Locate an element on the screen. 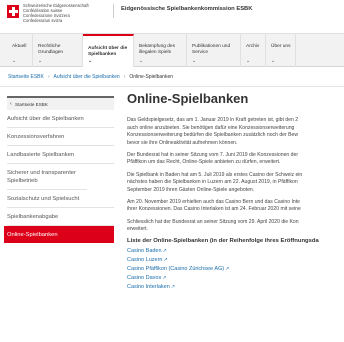  nav-item-archiv: Archiv ⌄ is located at coordinates (253, 50).